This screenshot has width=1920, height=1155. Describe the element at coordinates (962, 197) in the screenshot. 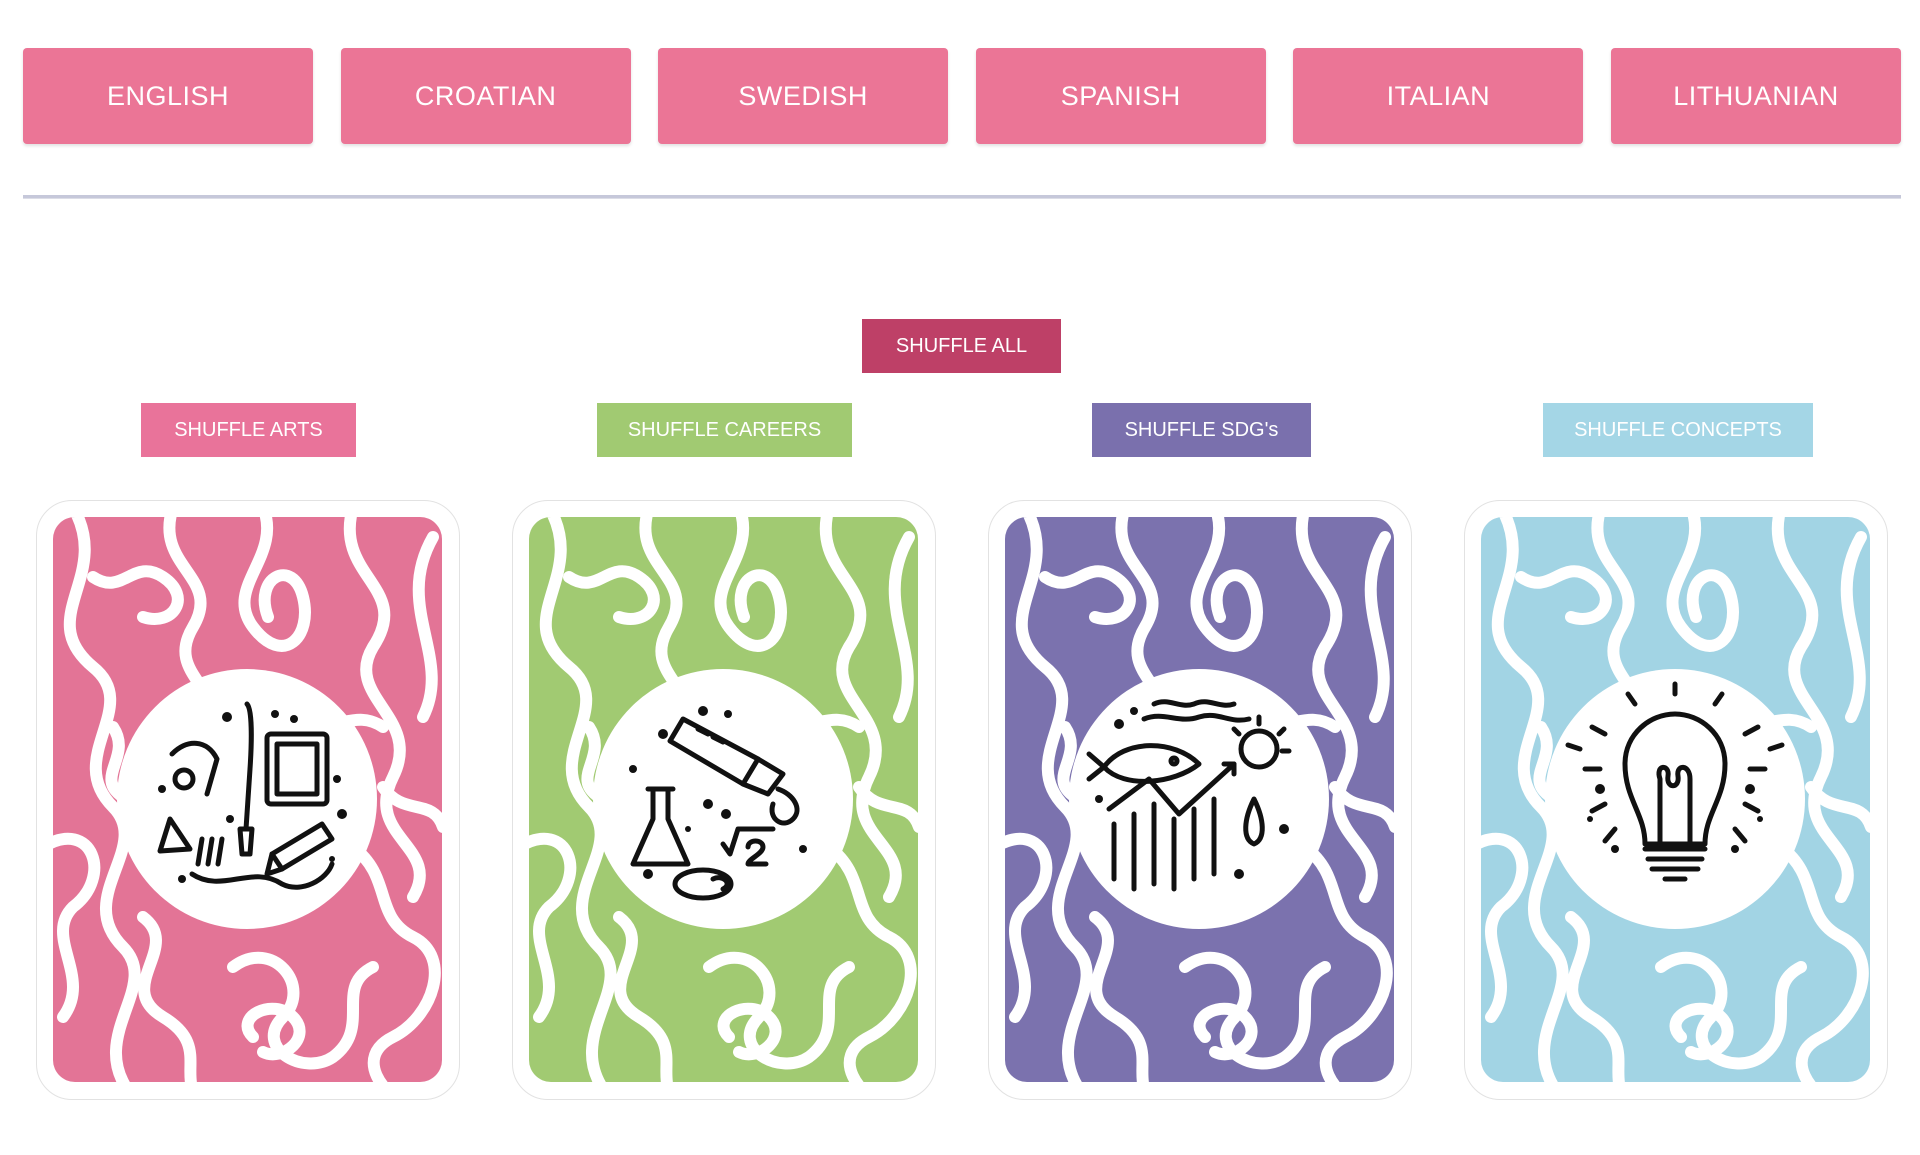

I see `divider` at that location.